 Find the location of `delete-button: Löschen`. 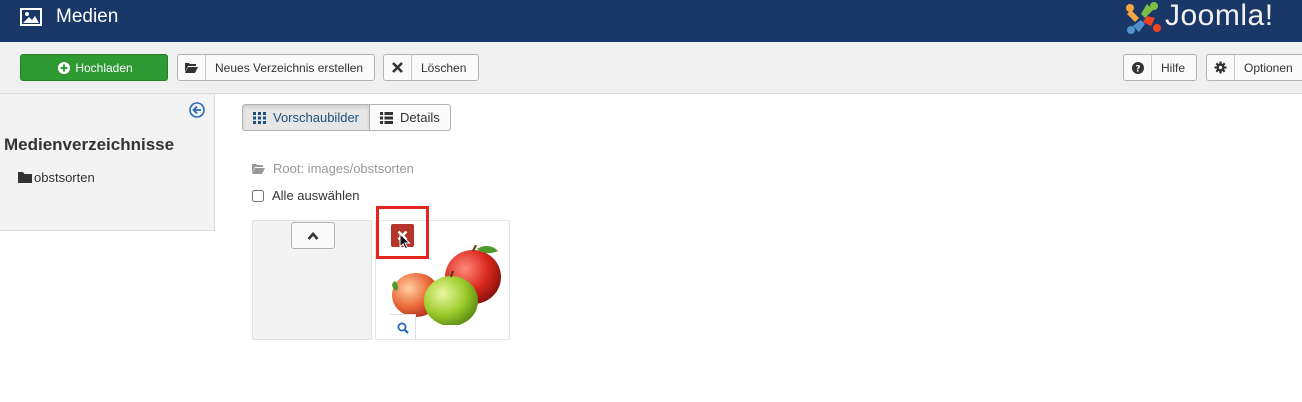

delete-button: Löschen is located at coordinates (431, 67).